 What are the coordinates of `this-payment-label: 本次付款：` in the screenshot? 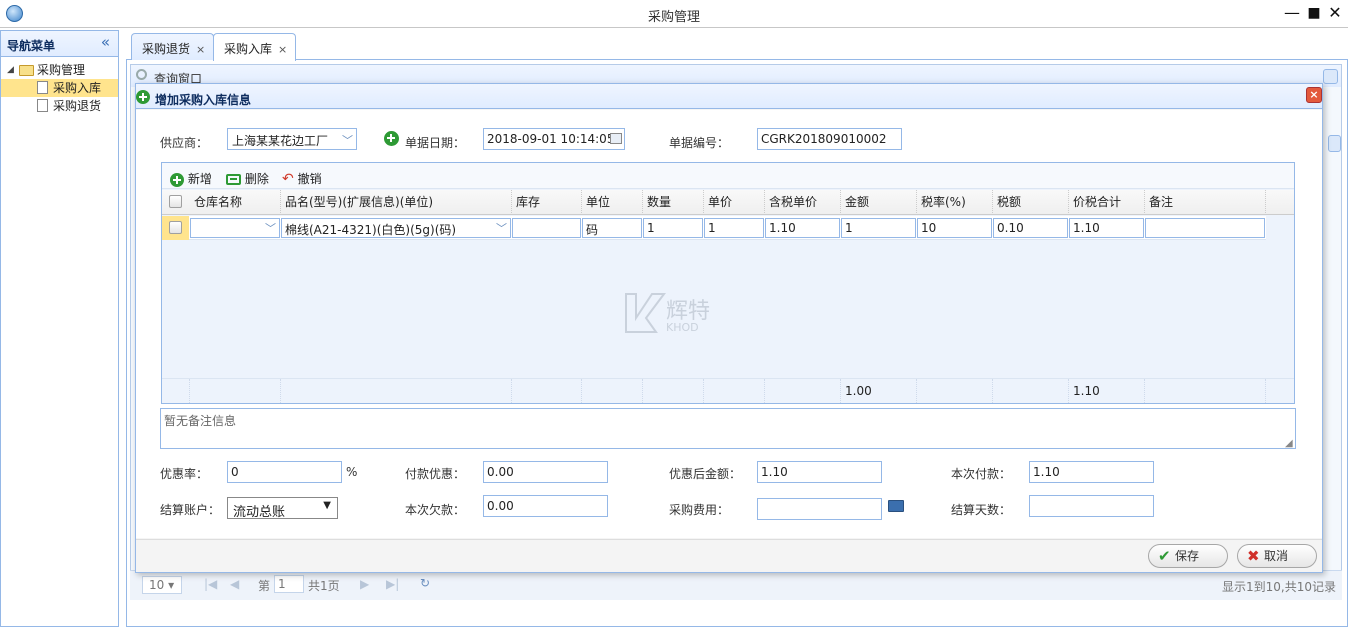 It's located at (981, 474).